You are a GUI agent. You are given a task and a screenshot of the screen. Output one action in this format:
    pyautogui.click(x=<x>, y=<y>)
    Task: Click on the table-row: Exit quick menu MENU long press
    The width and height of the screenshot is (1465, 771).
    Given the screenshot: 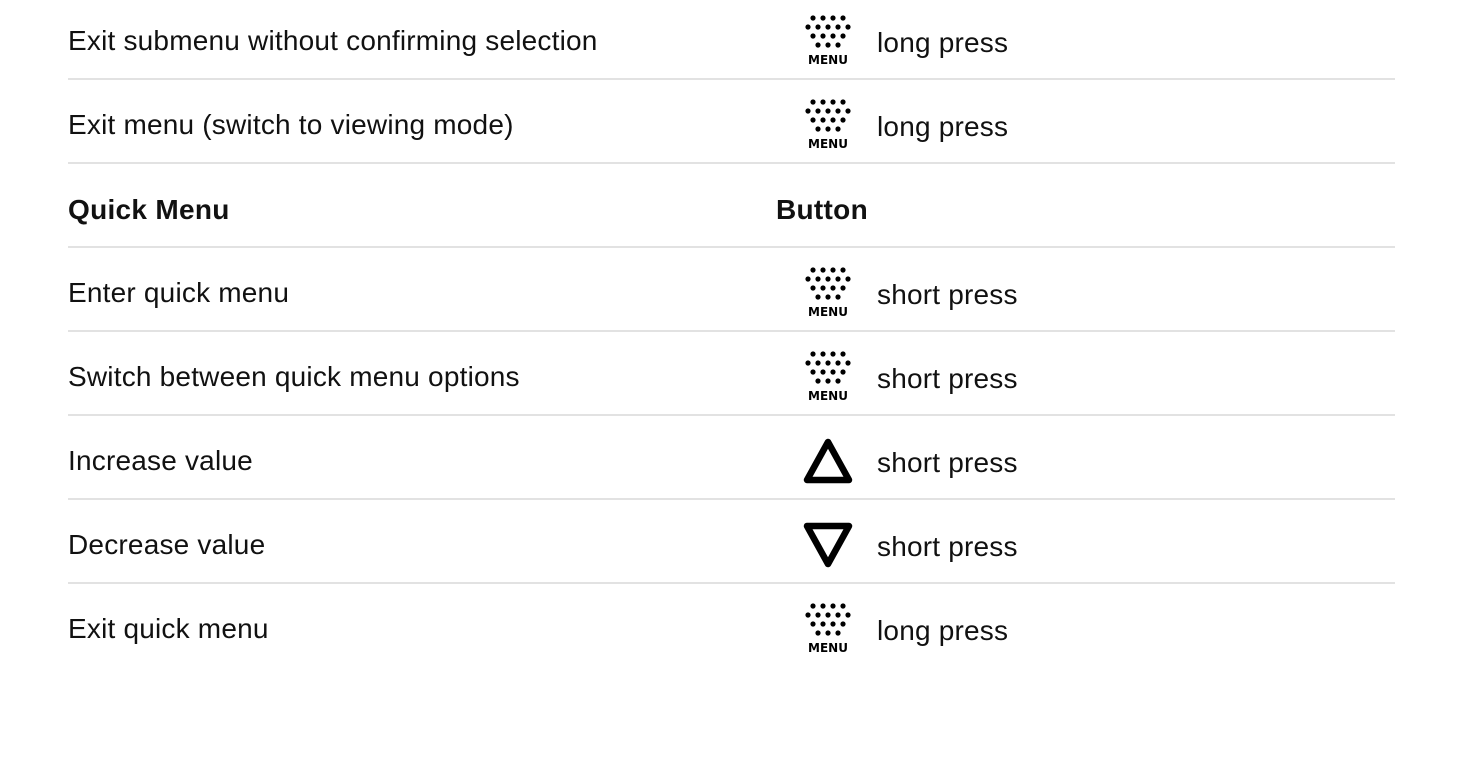 What is the action you would take?
    pyautogui.click(x=731, y=626)
    